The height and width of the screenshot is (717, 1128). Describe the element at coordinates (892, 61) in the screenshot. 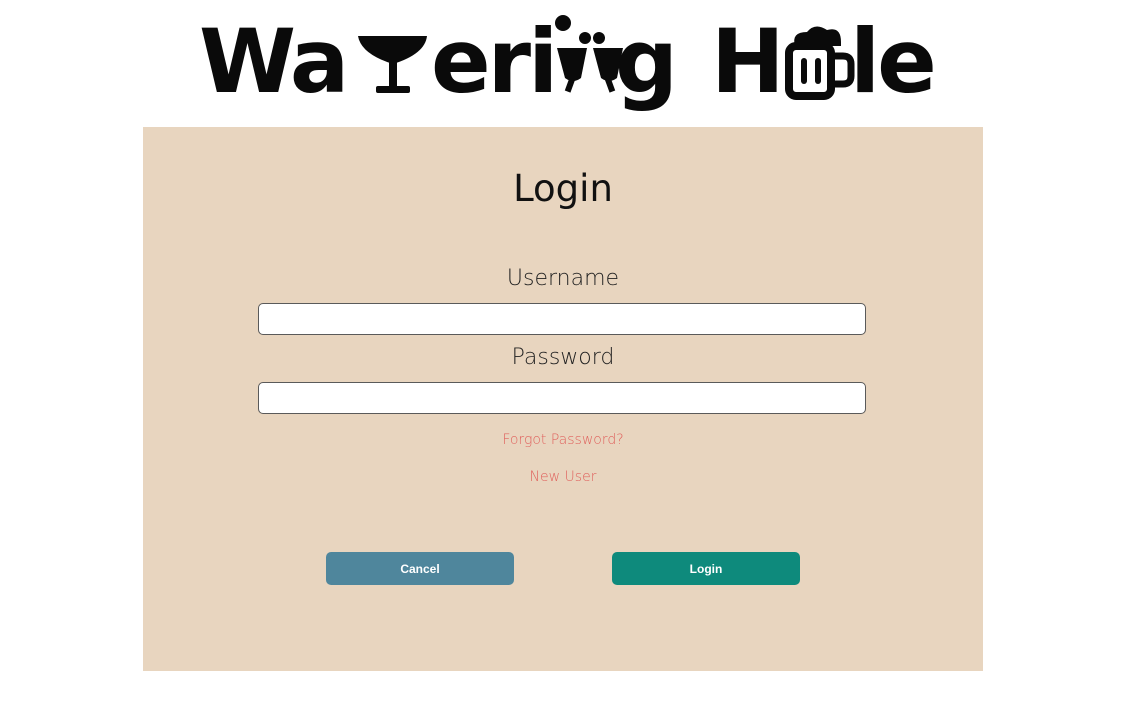

I see `svg-text: le` at that location.